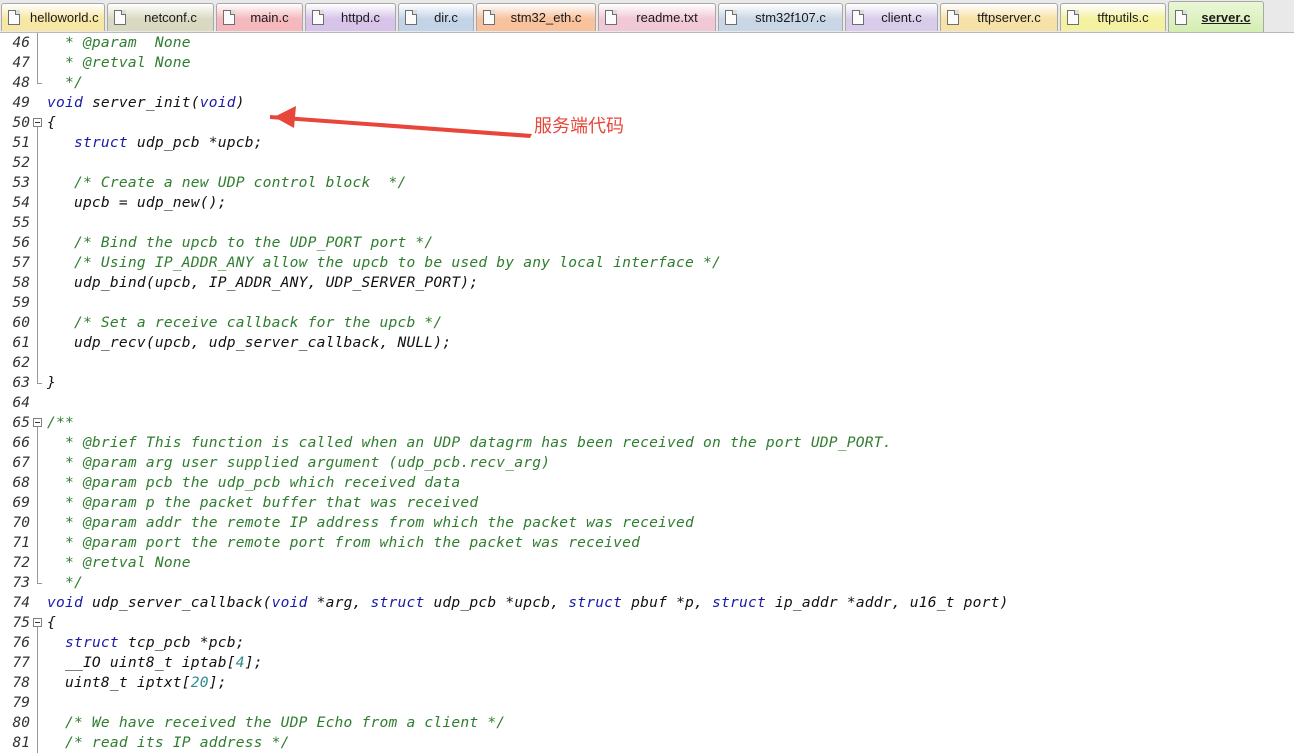  What do you see at coordinates (647, 663) in the screenshot?
I see `code-line: 77 __IO uint8_t iptab[4];` at bounding box center [647, 663].